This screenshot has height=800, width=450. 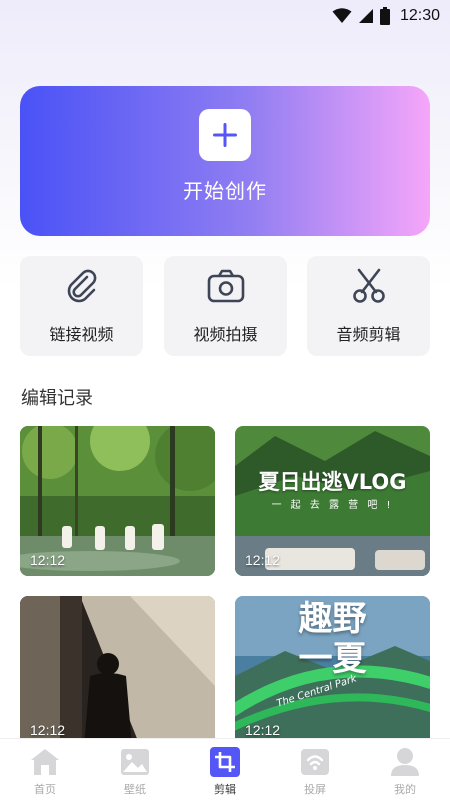 What do you see at coordinates (117, 501) in the screenshot?
I see `record-card-forest: 12:12` at bounding box center [117, 501].